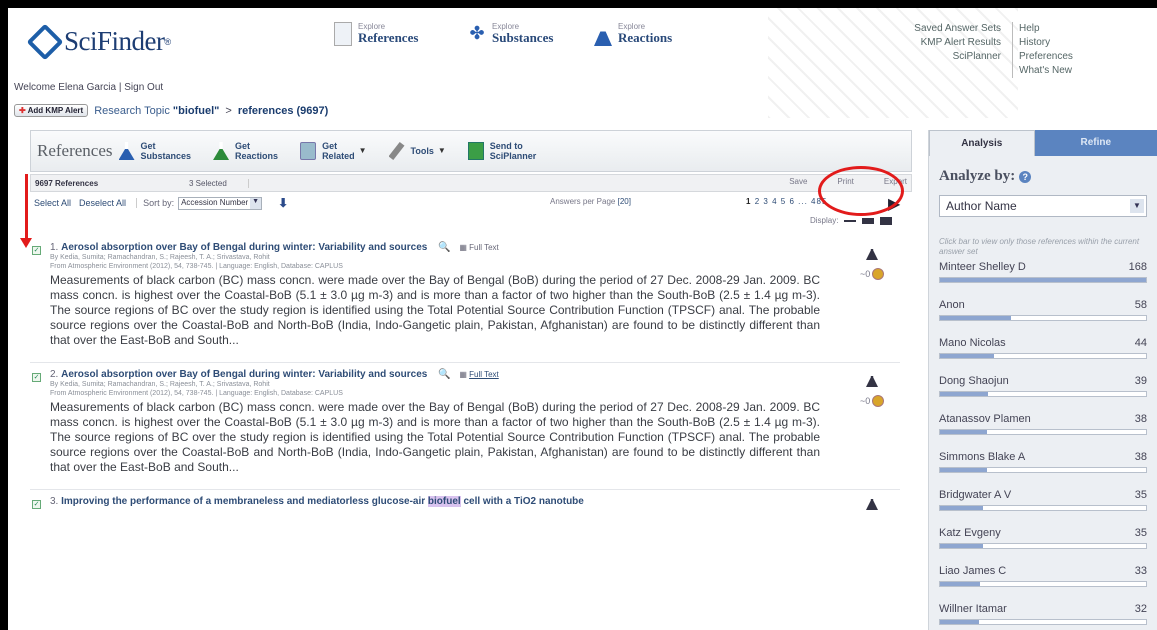 This screenshot has width=1157, height=630. I want to click on analysis-row: Bridgwater A V 35, so click(1043, 504).